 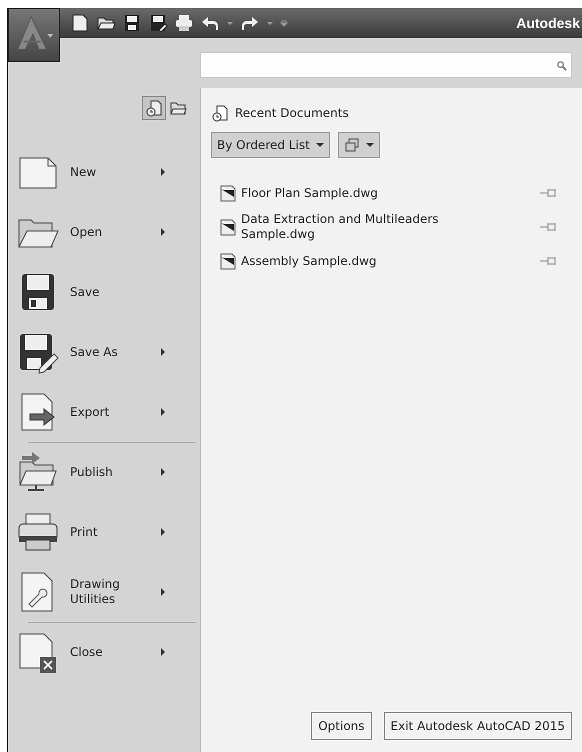 What do you see at coordinates (366, 193) in the screenshot?
I see `recent-document-link: Floor Plan Sample.dwg` at bounding box center [366, 193].